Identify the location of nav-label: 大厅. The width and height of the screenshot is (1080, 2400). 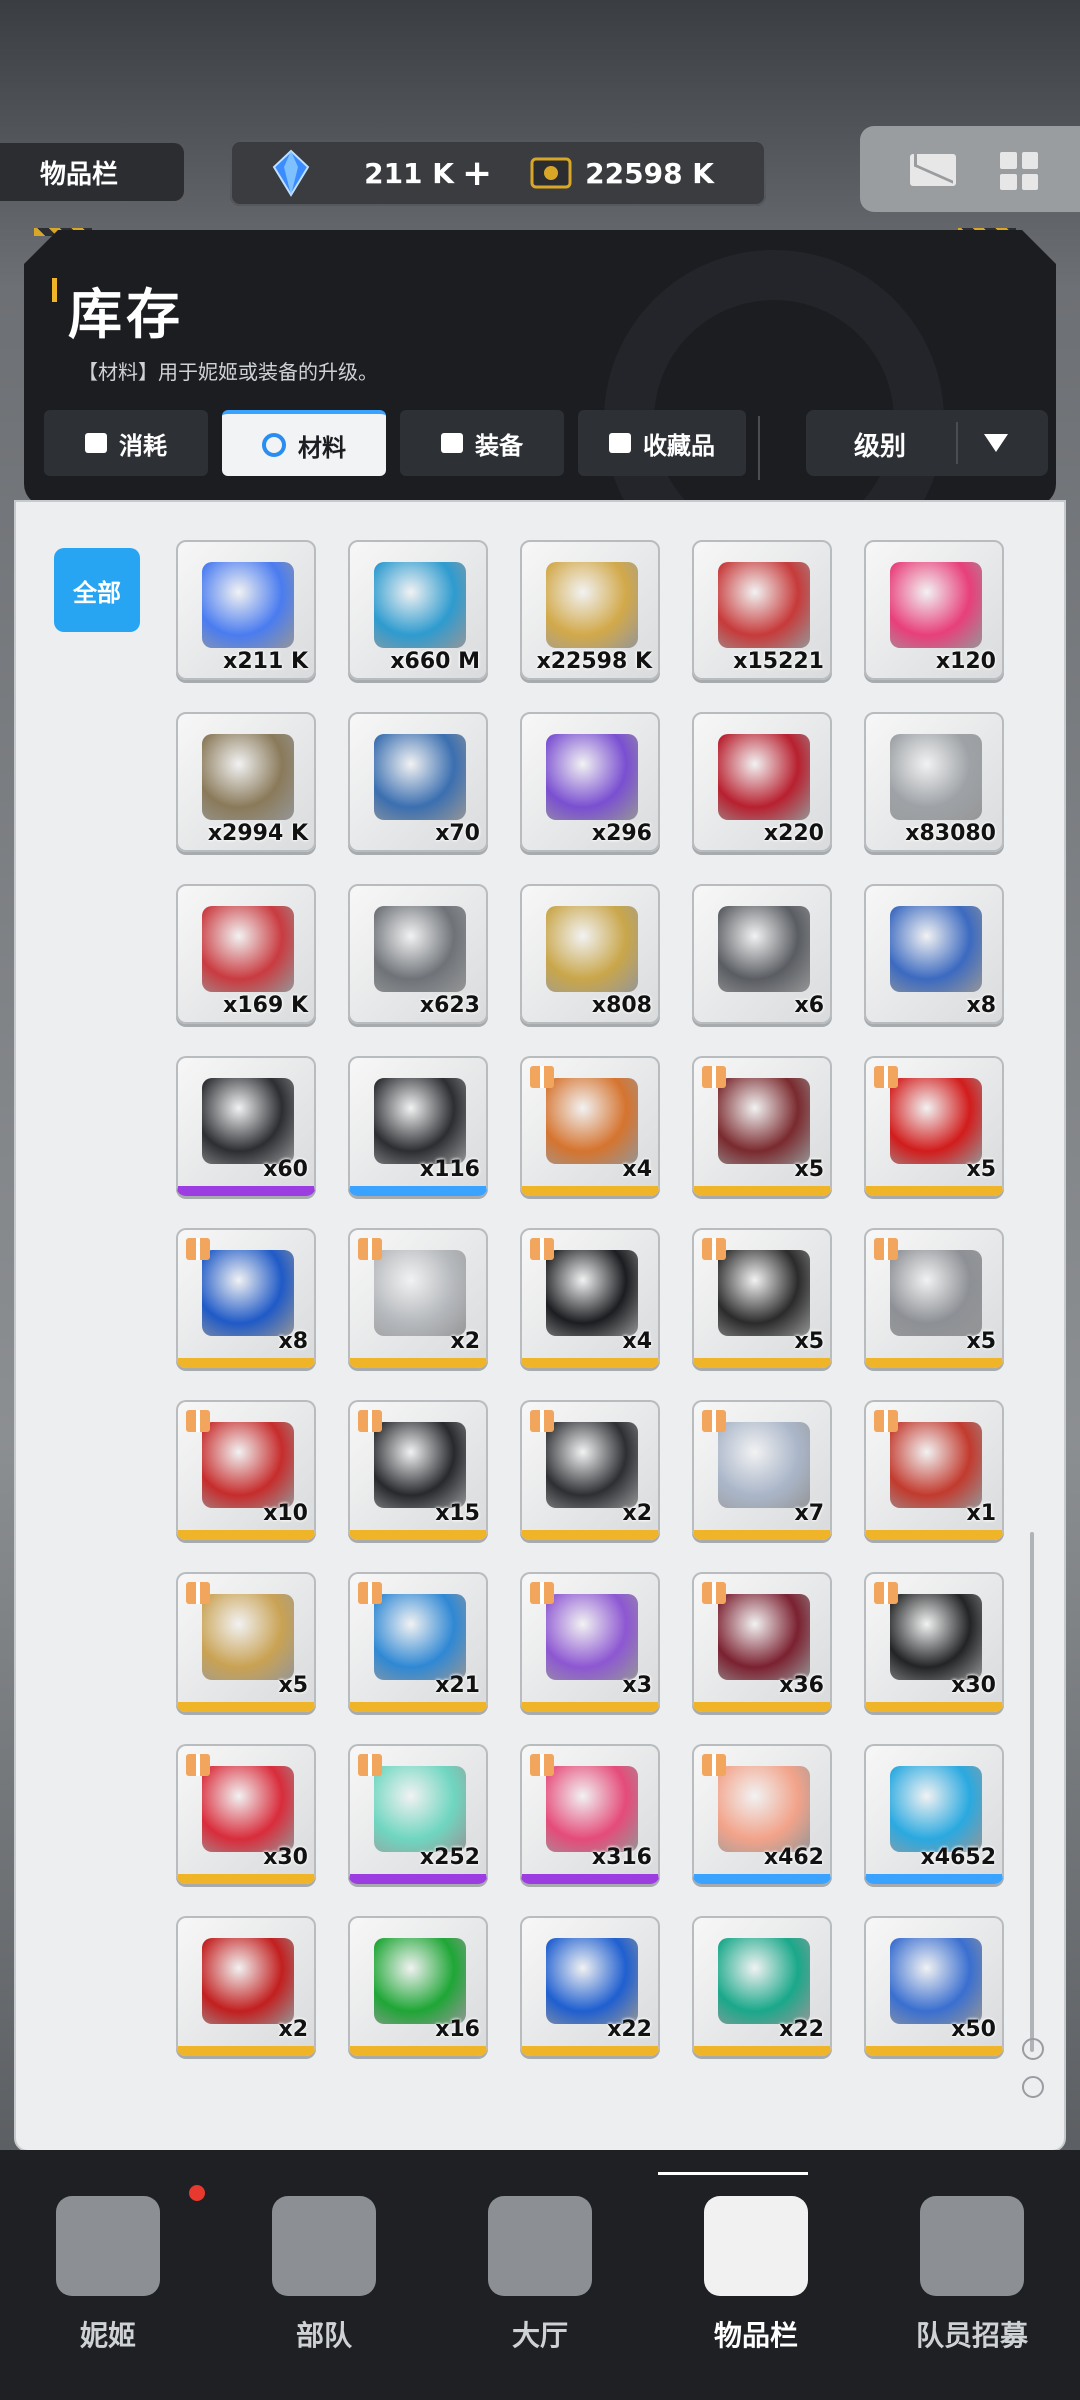
(539, 2335).